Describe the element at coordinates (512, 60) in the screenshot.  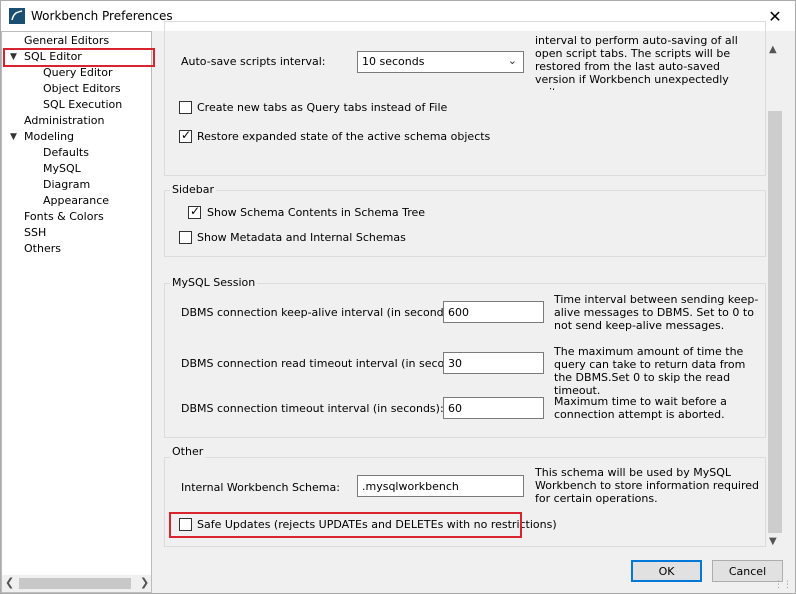
I see `chevron-down-icon: ⌄` at that location.